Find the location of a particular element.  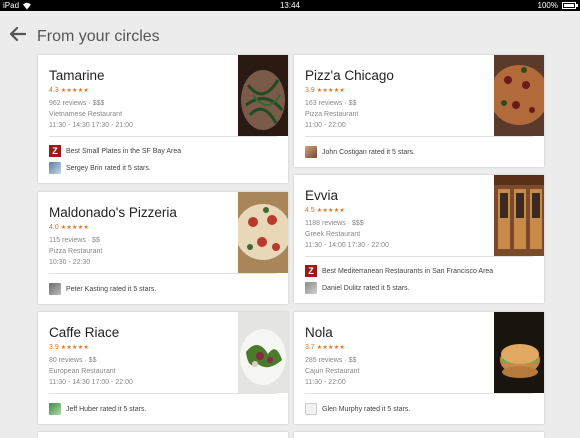

place-name: Caffe Riace is located at coordinates (84, 332).